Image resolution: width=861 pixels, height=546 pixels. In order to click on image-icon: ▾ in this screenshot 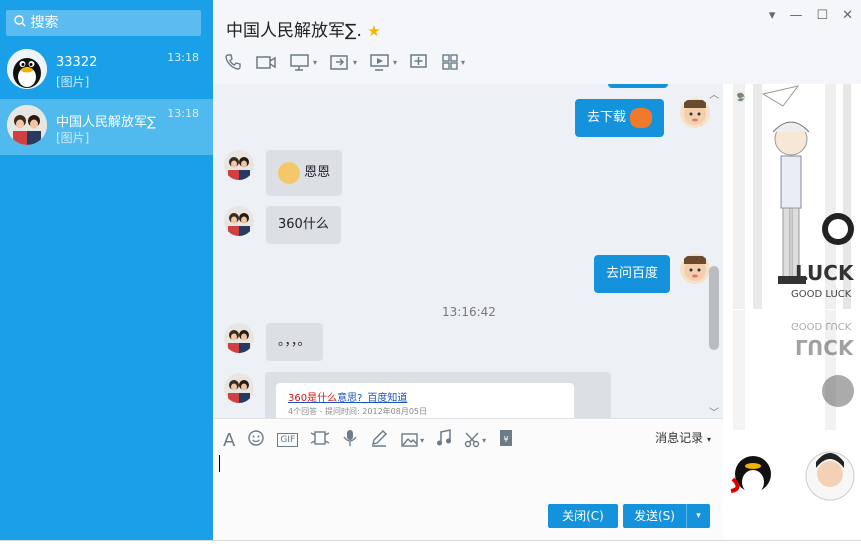, I will do `click(412, 440)`.